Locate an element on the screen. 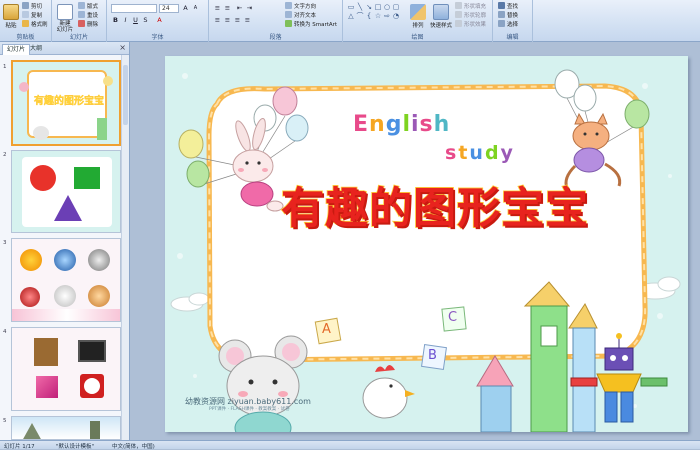 This screenshot has width=700, height=450. smartart-icon is located at coordinates (288, 23).